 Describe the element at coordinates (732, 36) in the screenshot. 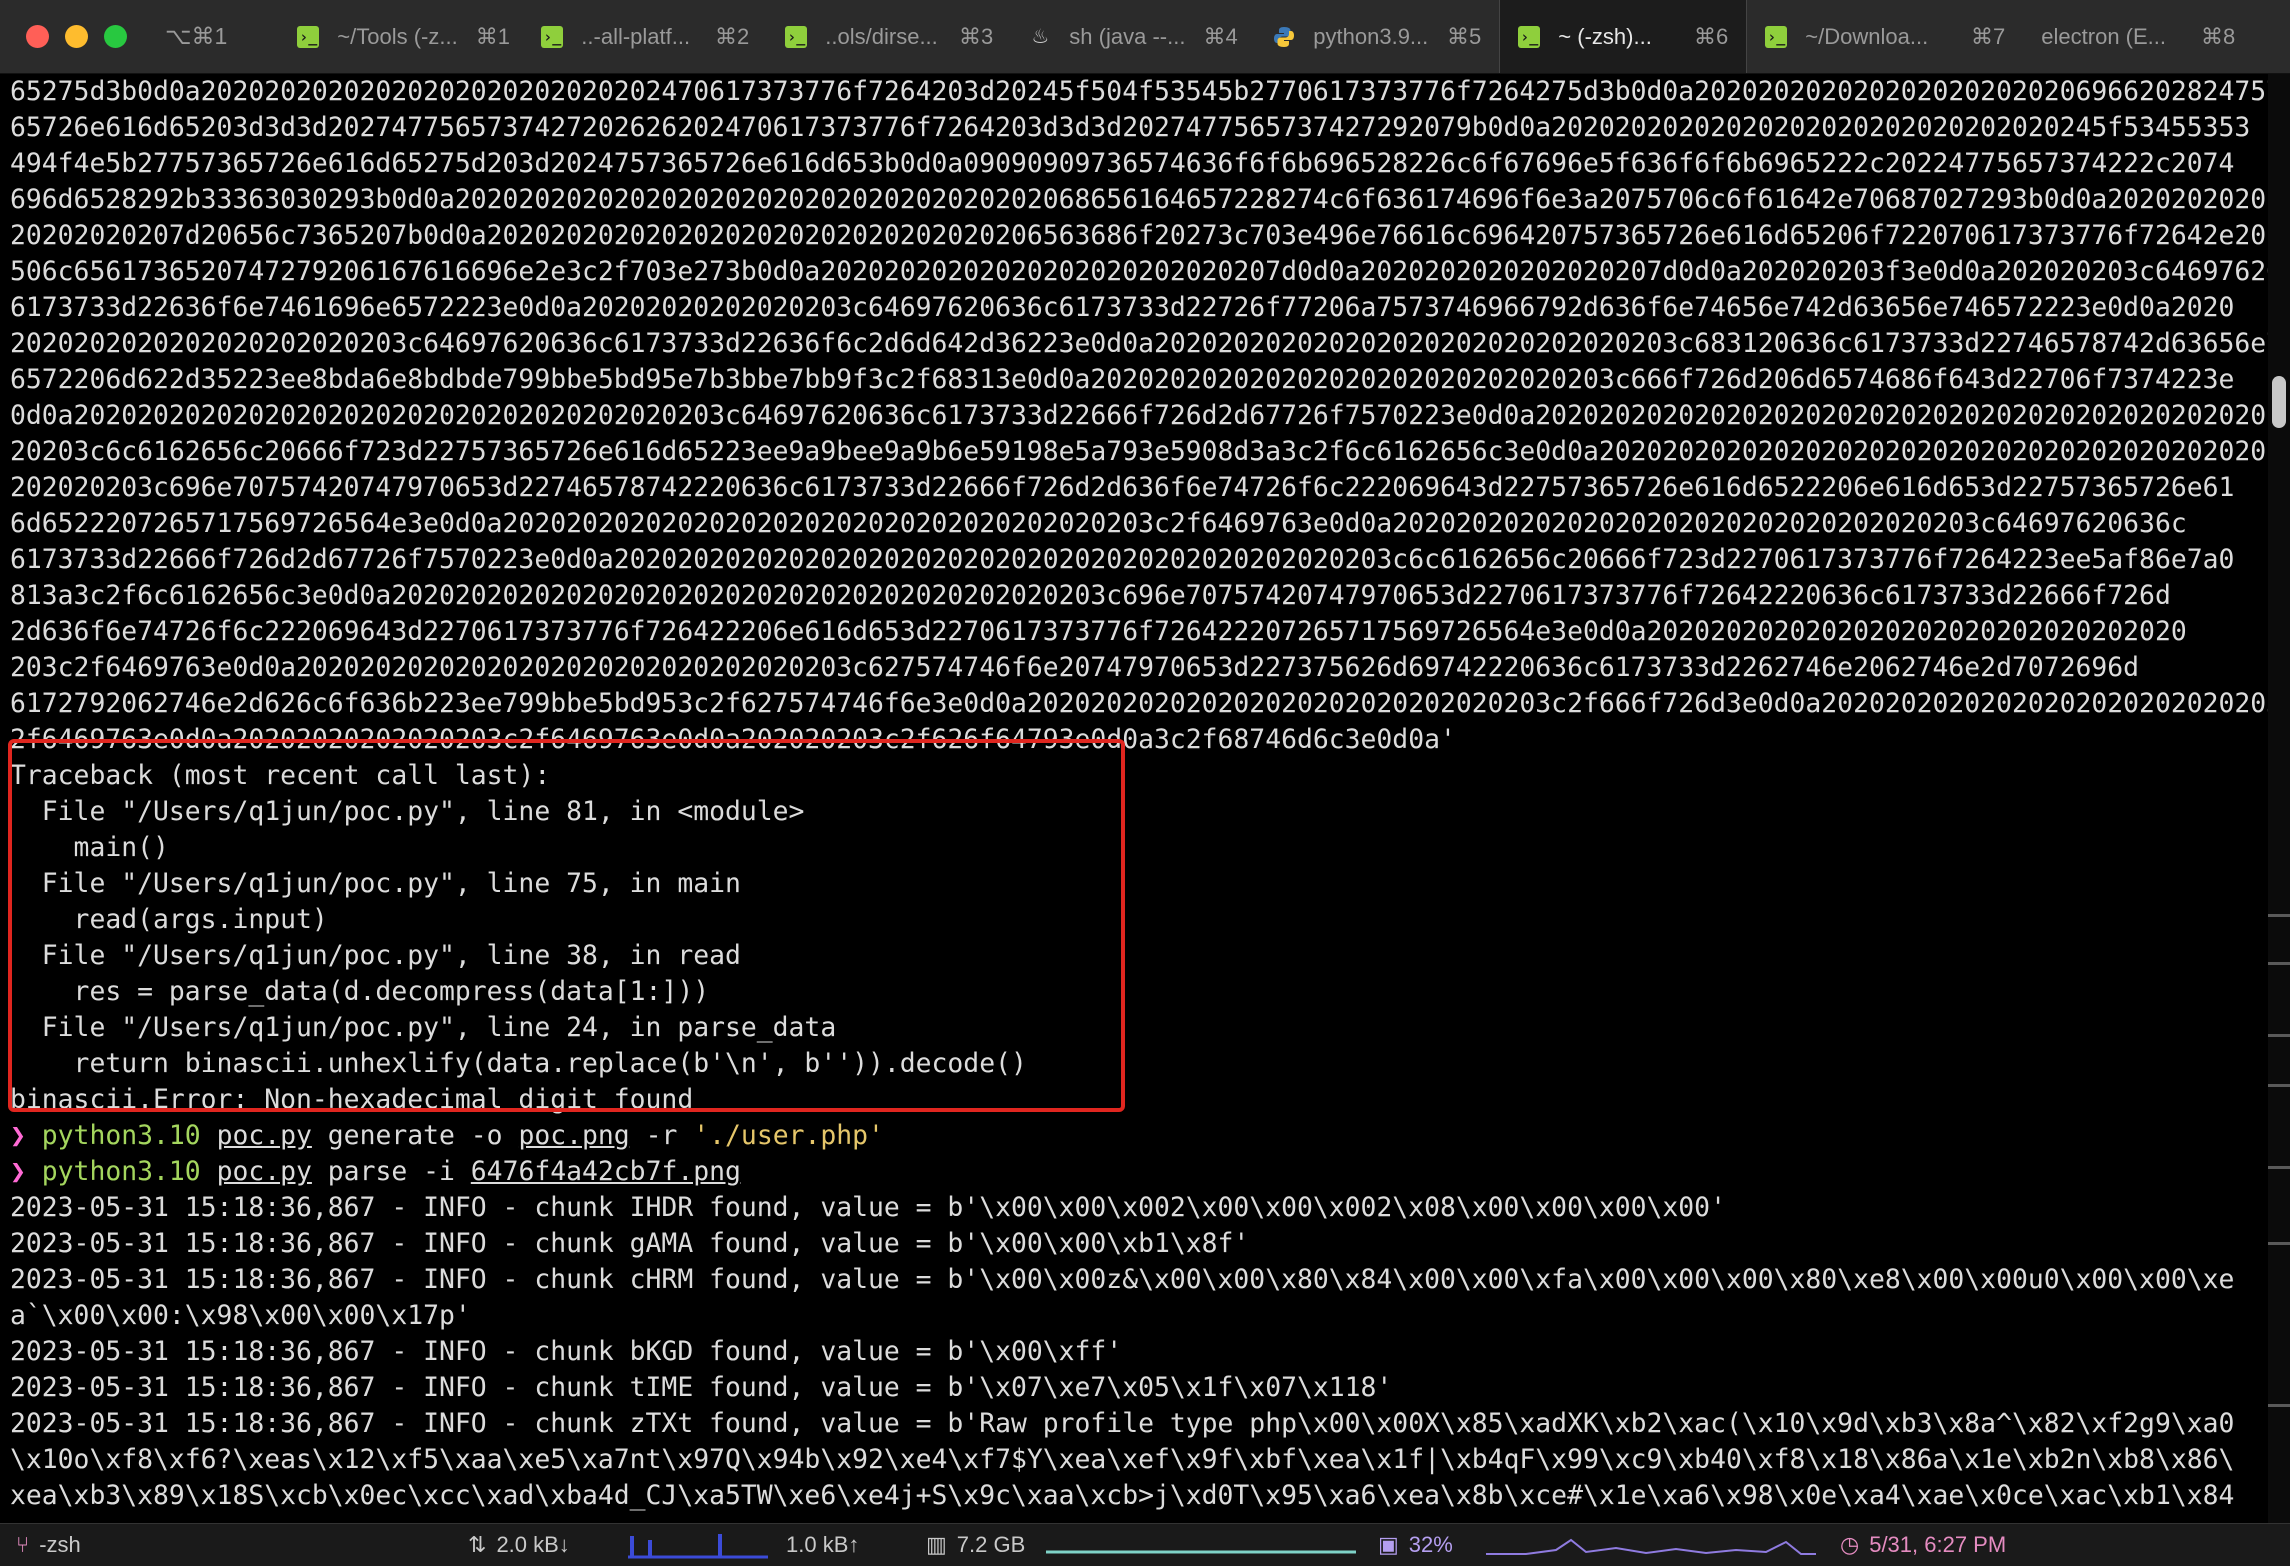

I see `tab-shortcut: ⌘2` at that location.